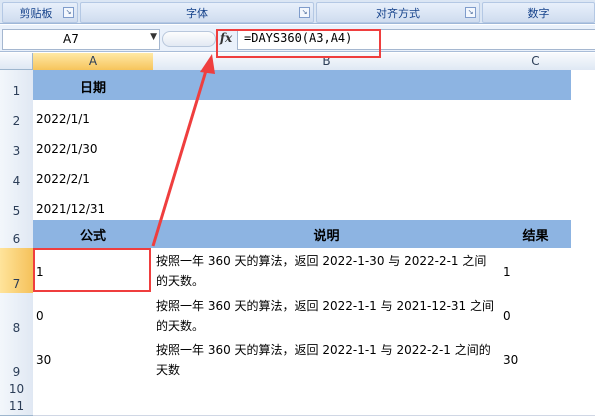 This screenshot has height=416, width=595. What do you see at coordinates (16, 91) in the screenshot?
I see `row-number: 1` at bounding box center [16, 91].